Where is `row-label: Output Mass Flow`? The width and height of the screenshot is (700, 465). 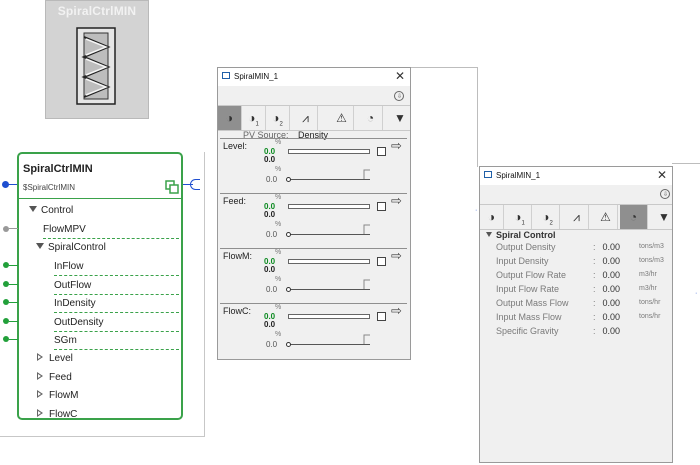 row-label: Output Mass Flow is located at coordinates (532, 303).